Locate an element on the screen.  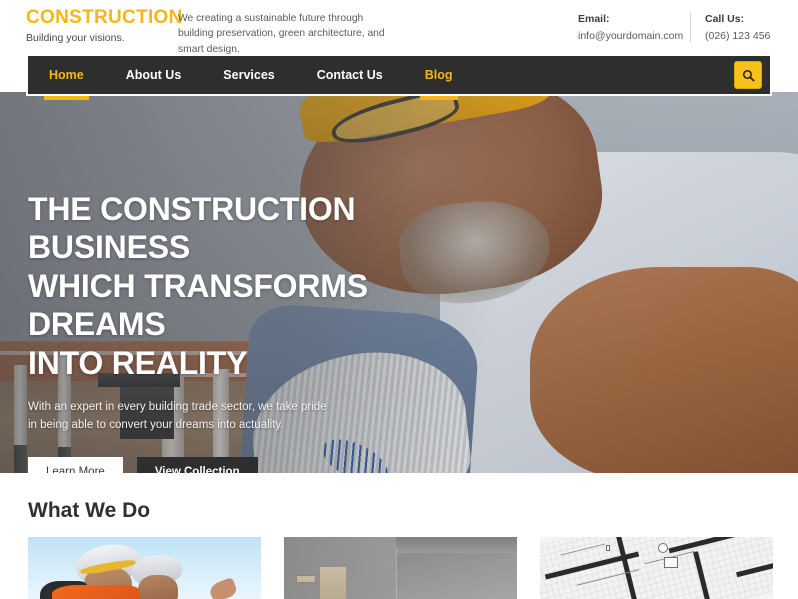
hero-title-line-2: WHICH TRANSFORMS DREAMS is located at coordinates (198, 305).